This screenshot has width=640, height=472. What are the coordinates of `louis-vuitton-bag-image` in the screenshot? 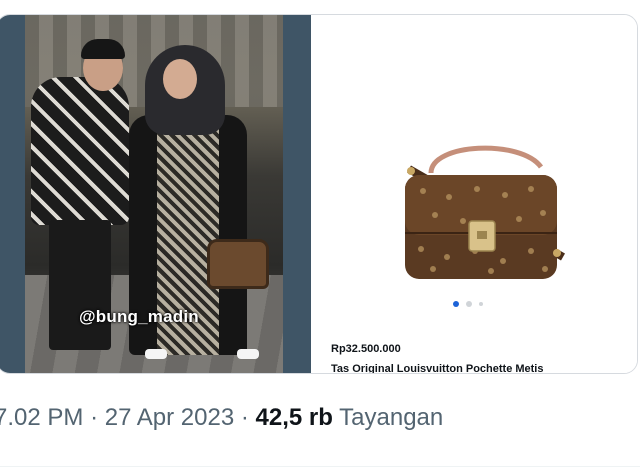 It's located at (485, 212).